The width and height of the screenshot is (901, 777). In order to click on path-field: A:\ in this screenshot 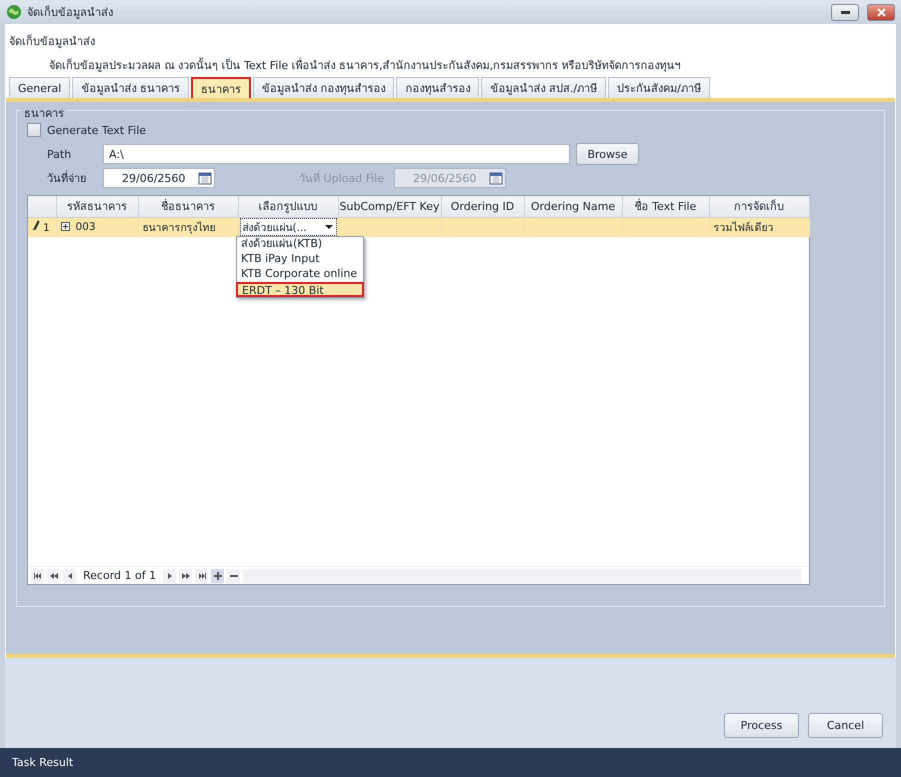, I will do `click(336, 154)`.